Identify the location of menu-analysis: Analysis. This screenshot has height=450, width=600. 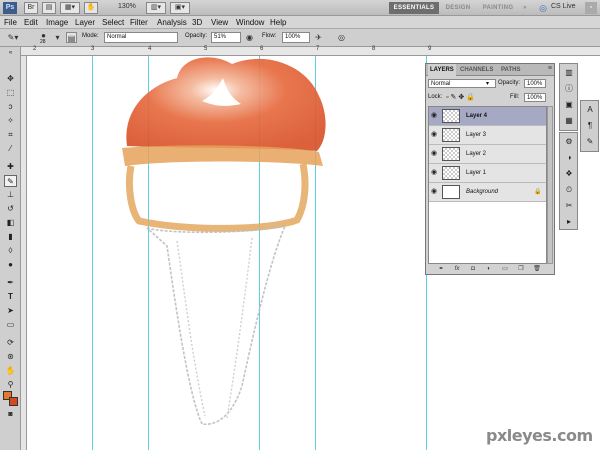
(172, 22).